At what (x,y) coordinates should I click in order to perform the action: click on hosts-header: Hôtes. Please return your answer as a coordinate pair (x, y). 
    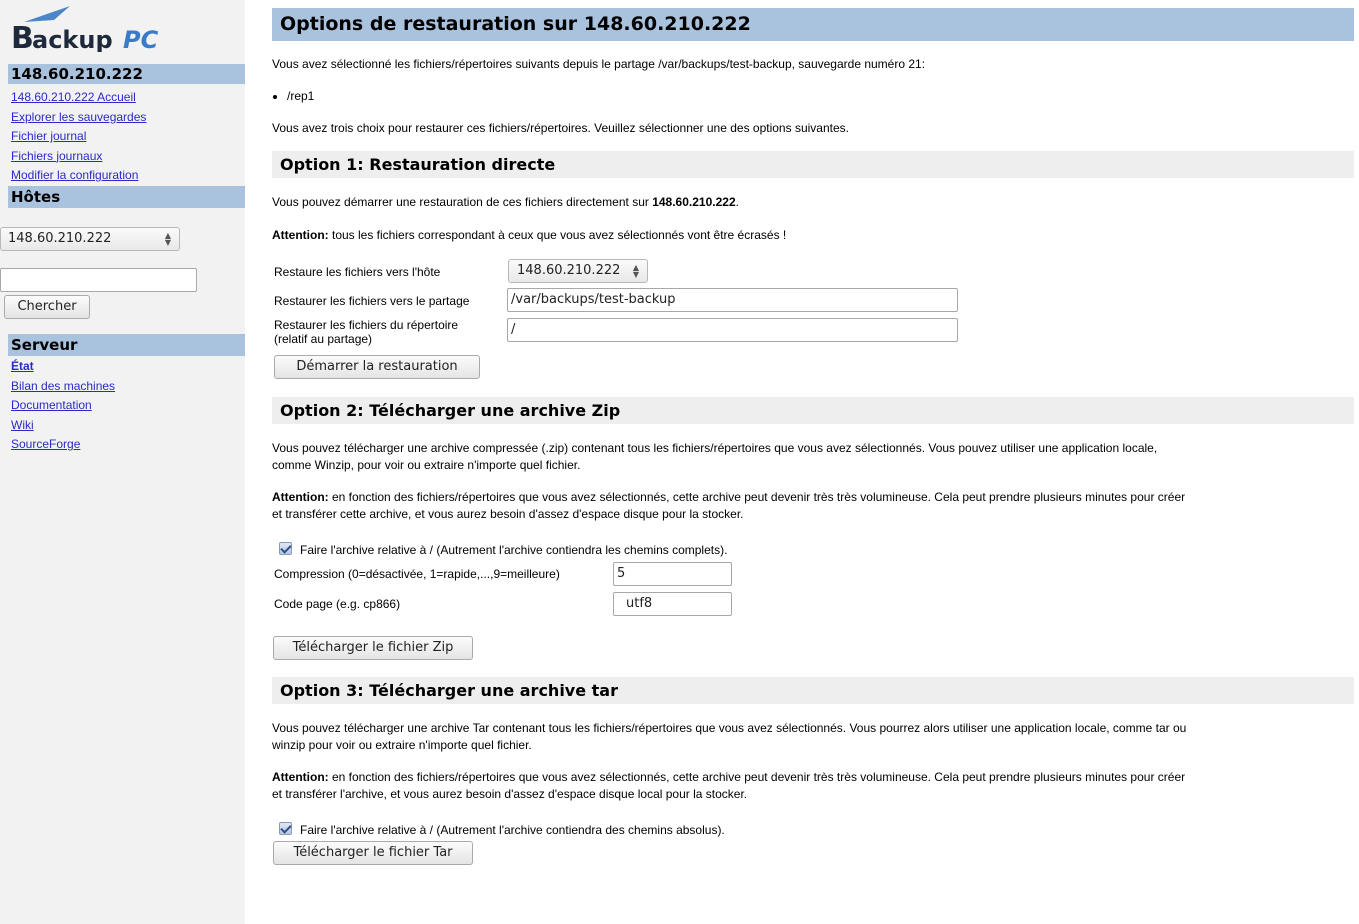
    Looking at the image, I should click on (126, 197).